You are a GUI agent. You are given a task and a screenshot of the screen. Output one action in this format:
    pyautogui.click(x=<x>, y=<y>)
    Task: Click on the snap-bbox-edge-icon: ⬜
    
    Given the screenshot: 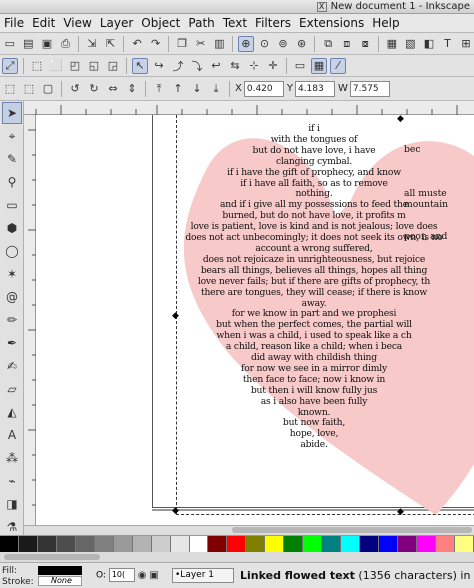 What is the action you would take?
    pyautogui.click(x=56, y=66)
    